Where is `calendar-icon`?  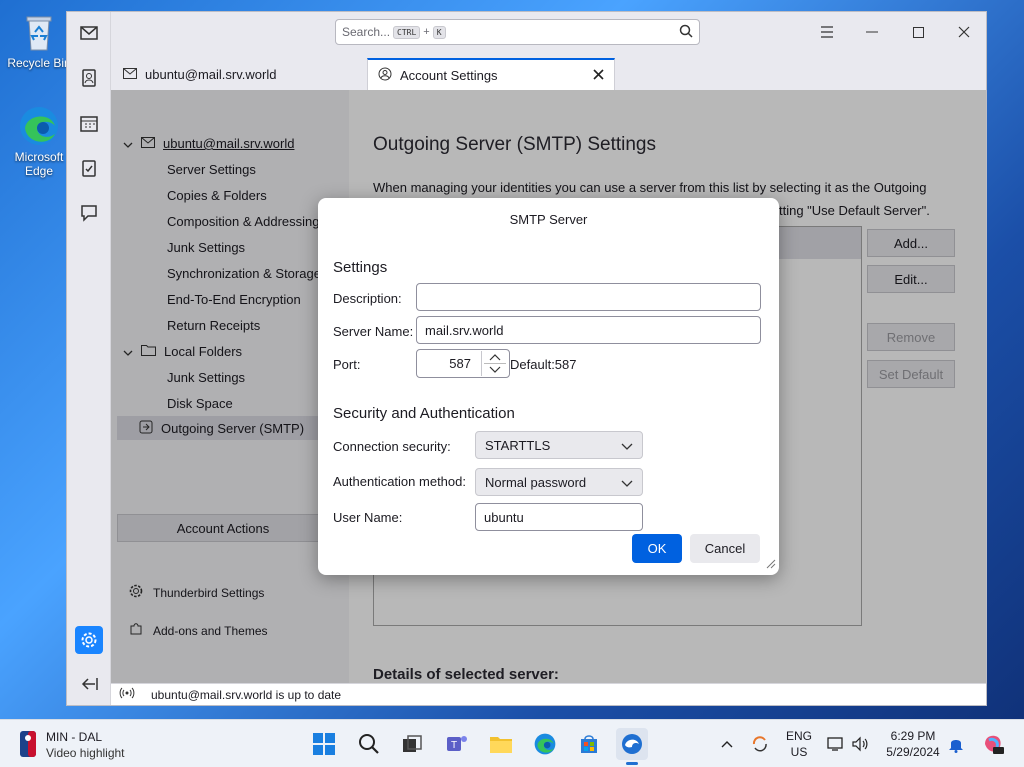
calendar-icon is located at coordinates (89, 123).